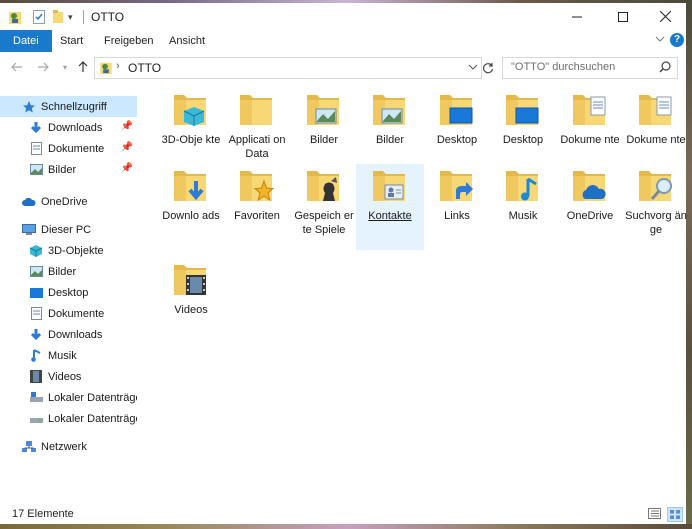 The image size is (692, 529). I want to click on address-bar: › OTTO, so click(288, 68).